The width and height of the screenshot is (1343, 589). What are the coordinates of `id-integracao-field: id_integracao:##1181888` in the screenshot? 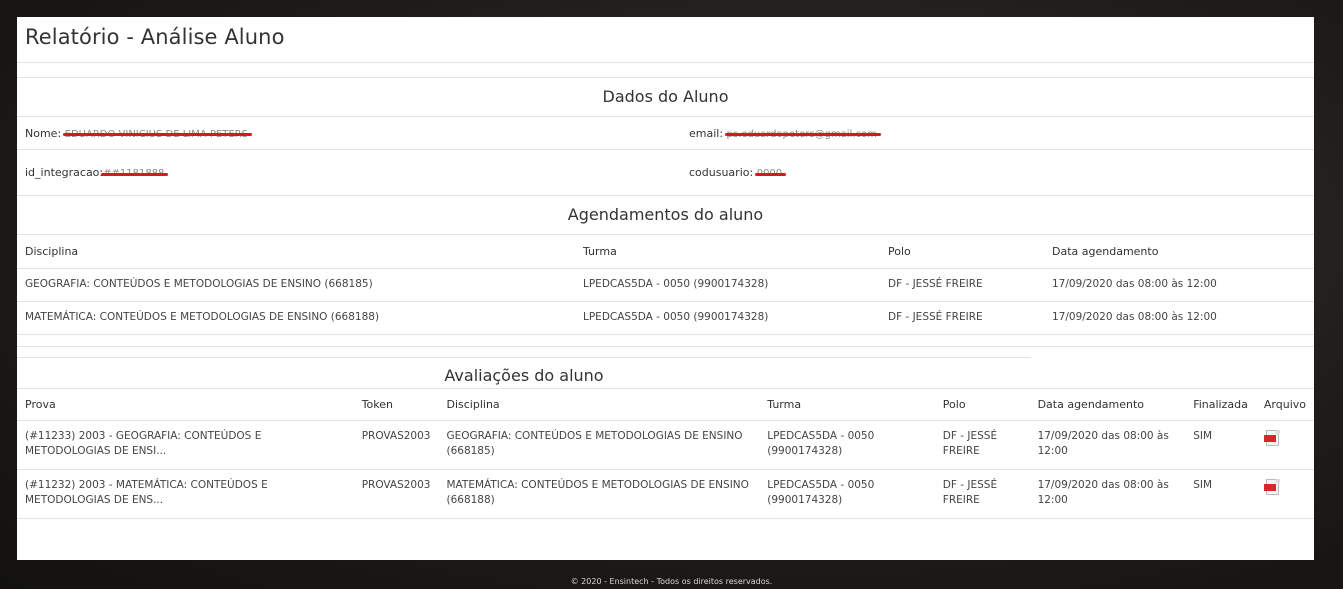 It's located at (95, 172).